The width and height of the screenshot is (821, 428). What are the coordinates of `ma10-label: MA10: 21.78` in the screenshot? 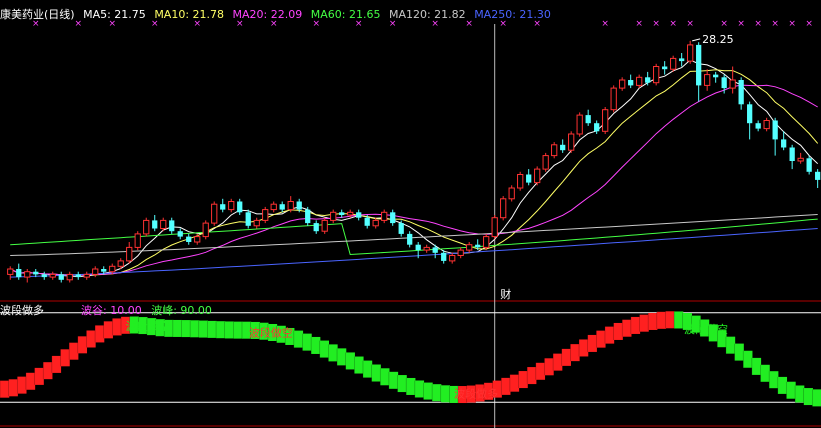 It's located at (189, 14).